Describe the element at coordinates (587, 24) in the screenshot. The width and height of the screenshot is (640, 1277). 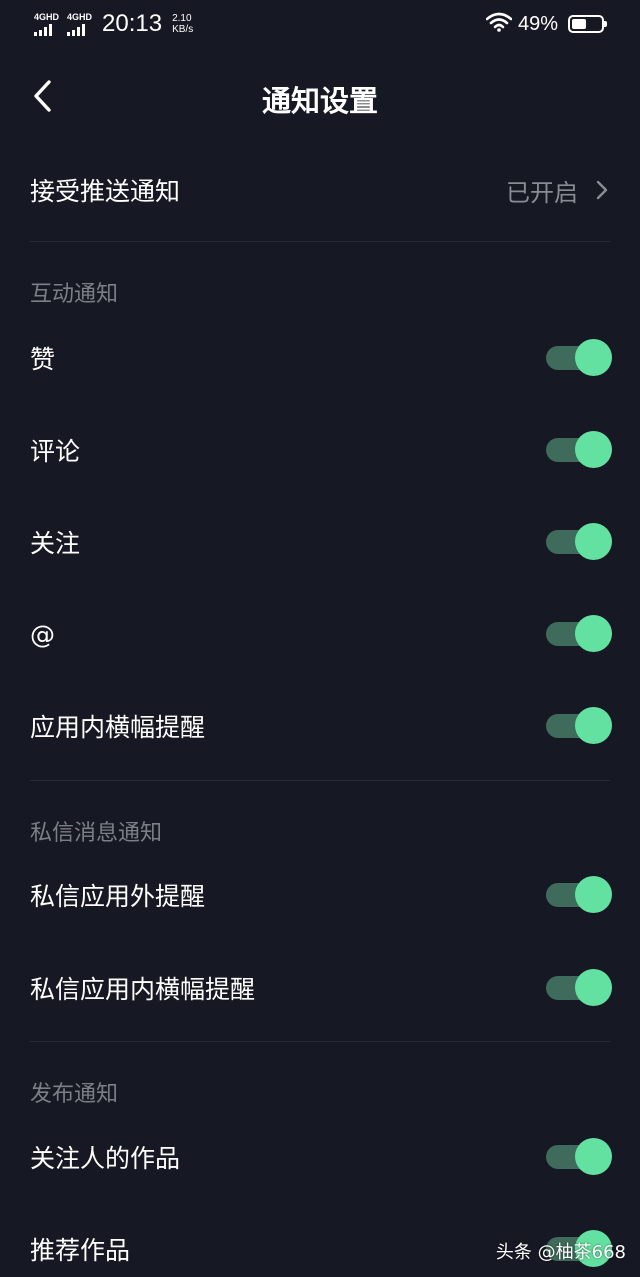
I see `battery-icon` at that location.